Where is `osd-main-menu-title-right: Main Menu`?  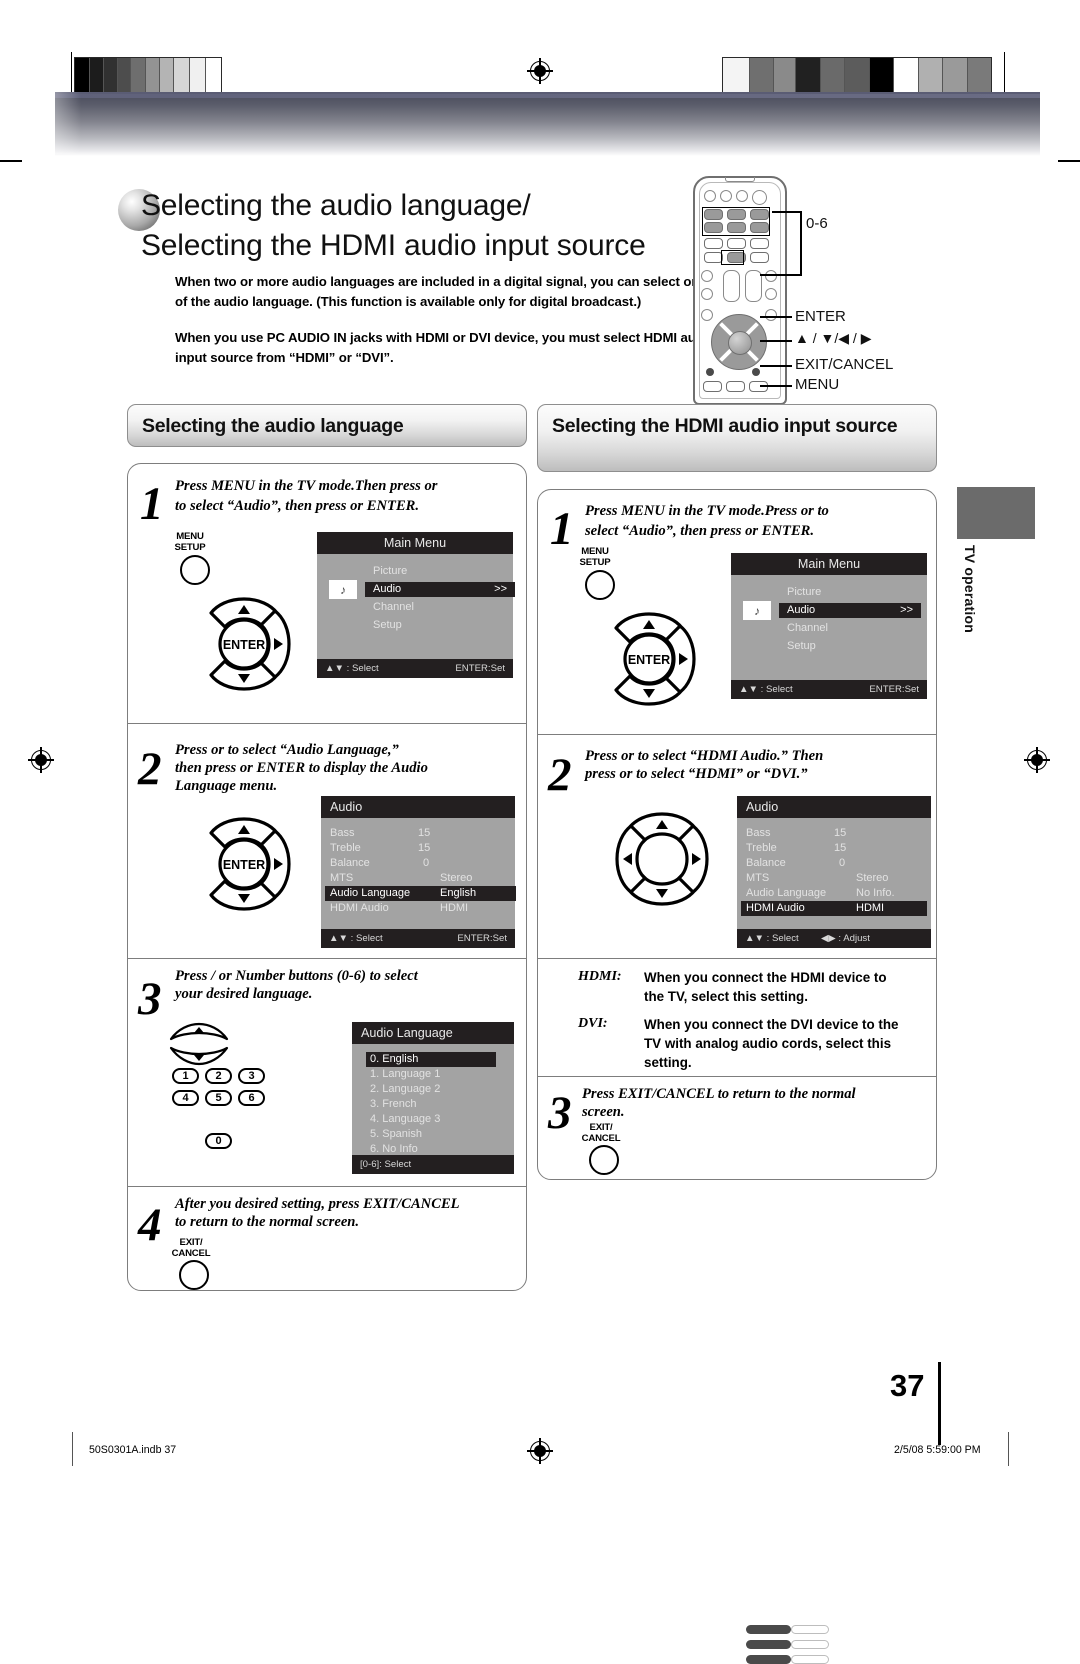
osd-main-menu-title-right: Main Menu is located at coordinates (829, 564).